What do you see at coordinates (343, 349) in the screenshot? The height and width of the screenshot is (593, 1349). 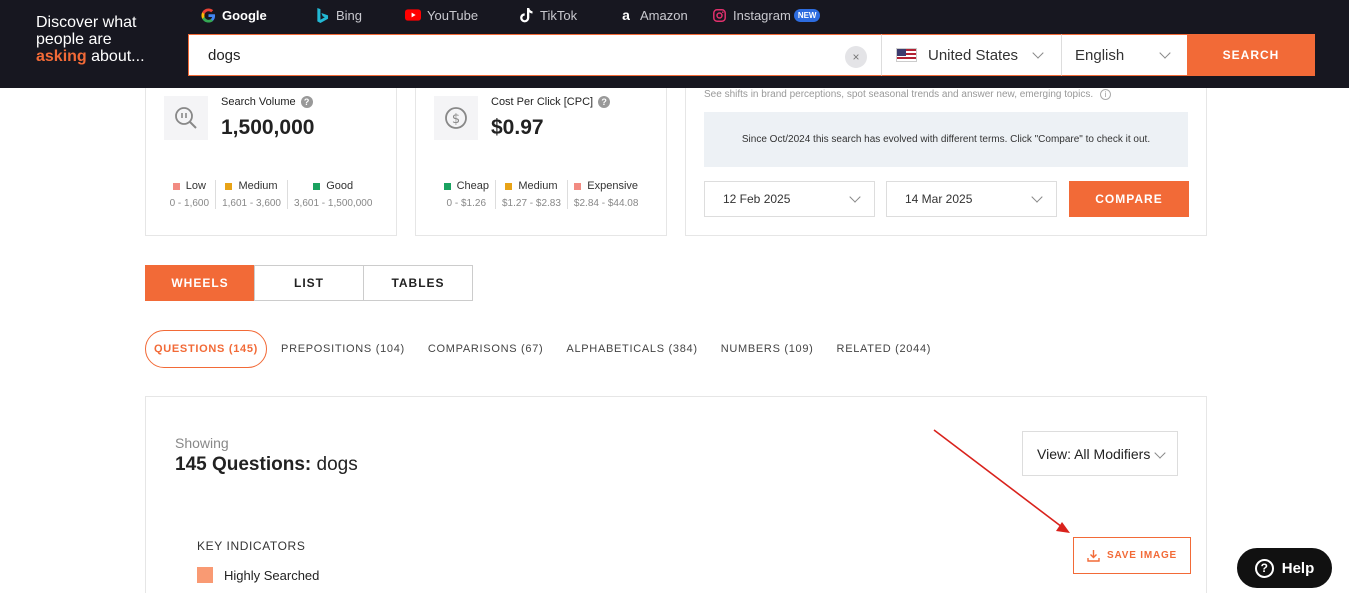 I see `tab-prepositions: PREPOSITIONS (104)` at bounding box center [343, 349].